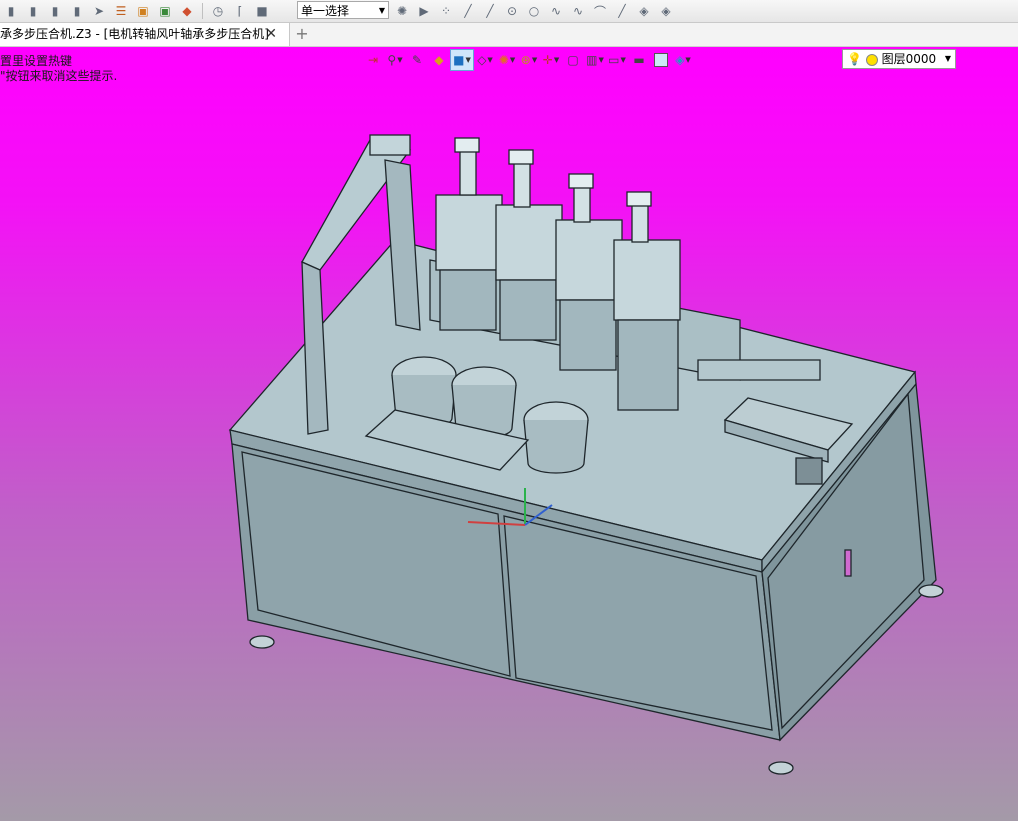 Image resolution: width=1018 pixels, height=821 pixels. Describe the element at coordinates (402, 11) in the screenshot. I see `pick-icon: ✺` at that location.